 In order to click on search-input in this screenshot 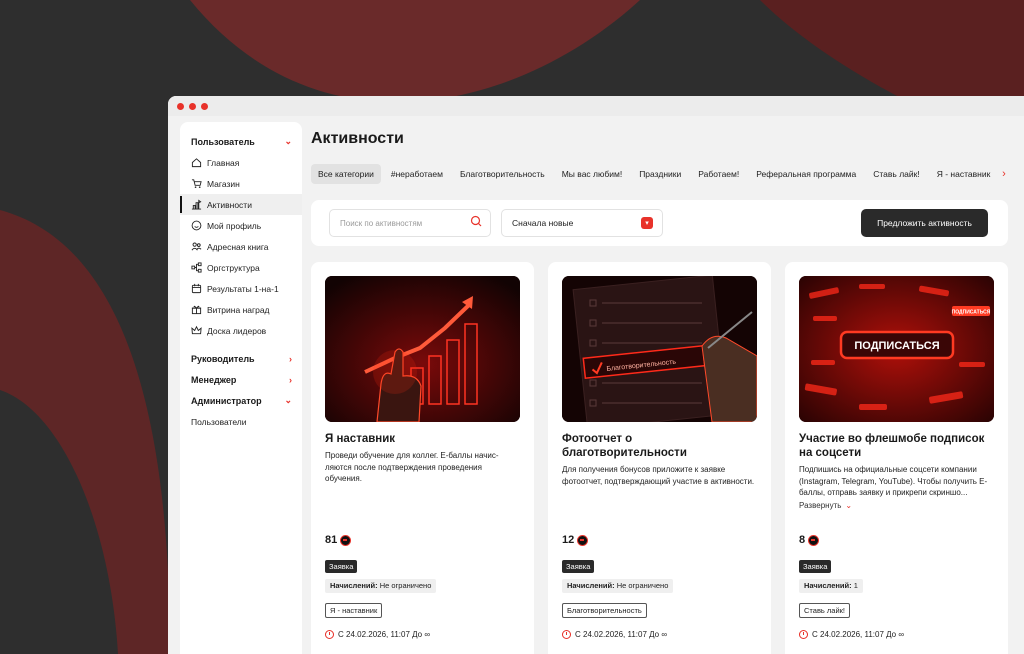, I will do `click(402, 223)`.